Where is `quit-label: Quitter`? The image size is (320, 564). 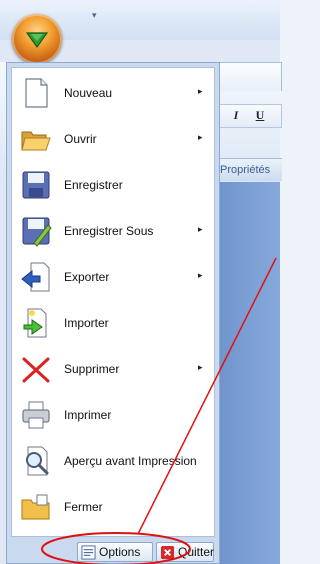
quit-label: Quitter is located at coordinates (196, 552).